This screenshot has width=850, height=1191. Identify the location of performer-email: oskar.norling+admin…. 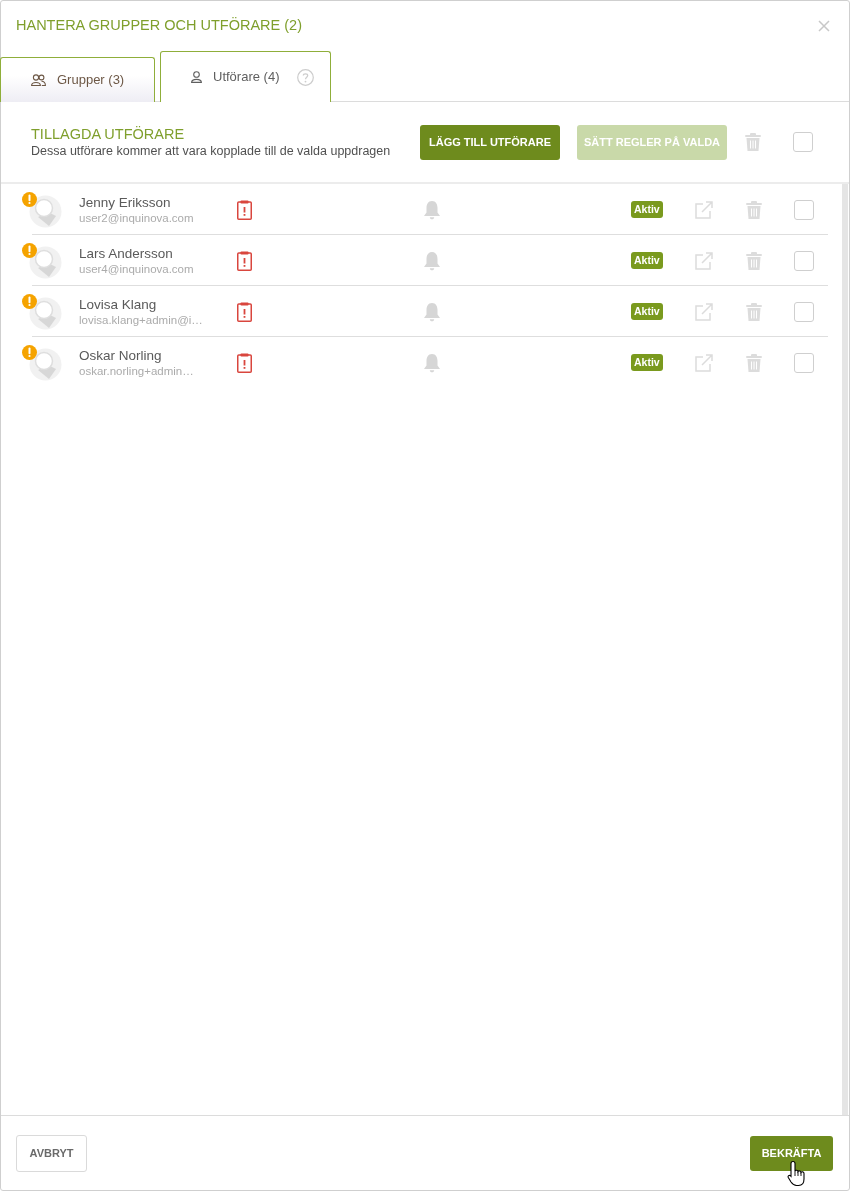
(137, 371).